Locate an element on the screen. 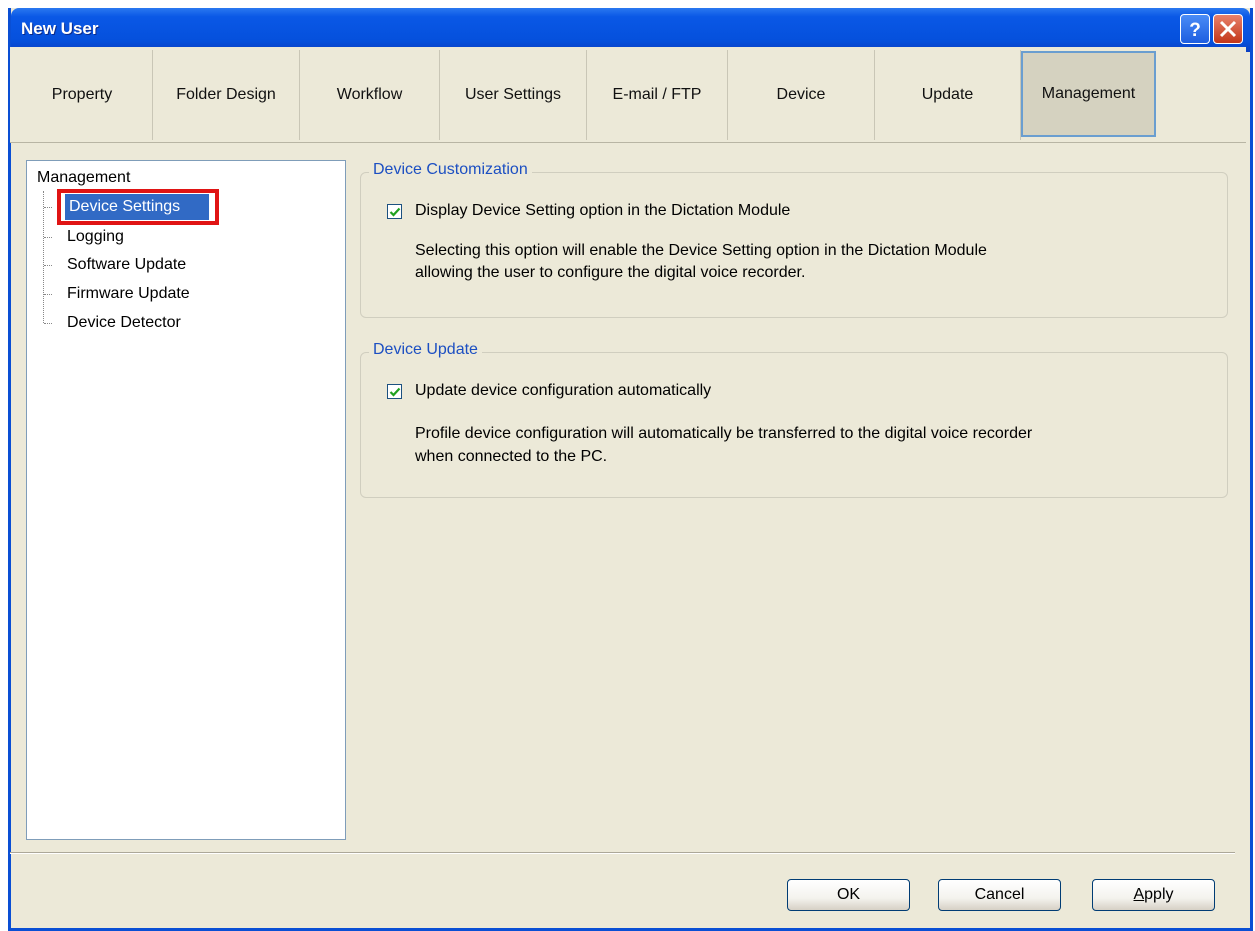 Image resolution: width=1255 pixels, height=931 pixels. tab-label: E-mail / FTP is located at coordinates (657, 94).